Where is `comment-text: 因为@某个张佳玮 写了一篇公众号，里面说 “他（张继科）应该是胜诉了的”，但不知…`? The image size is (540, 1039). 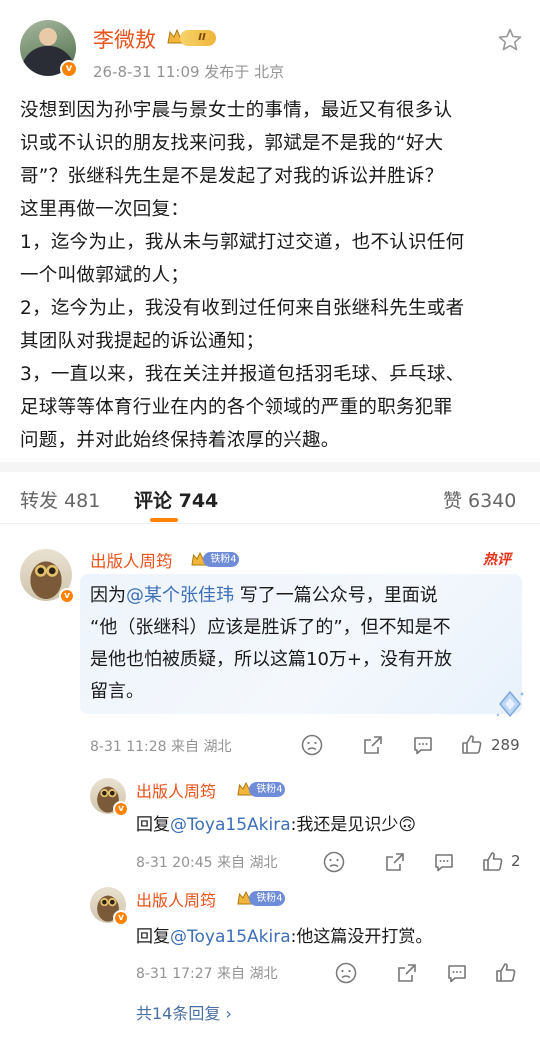
comment-text: 因为@某个张佳玮 写了一篇公众号，里面说 “他（张继科）应该是胜诉了的”，但不知… is located at coordinates (271, 644).